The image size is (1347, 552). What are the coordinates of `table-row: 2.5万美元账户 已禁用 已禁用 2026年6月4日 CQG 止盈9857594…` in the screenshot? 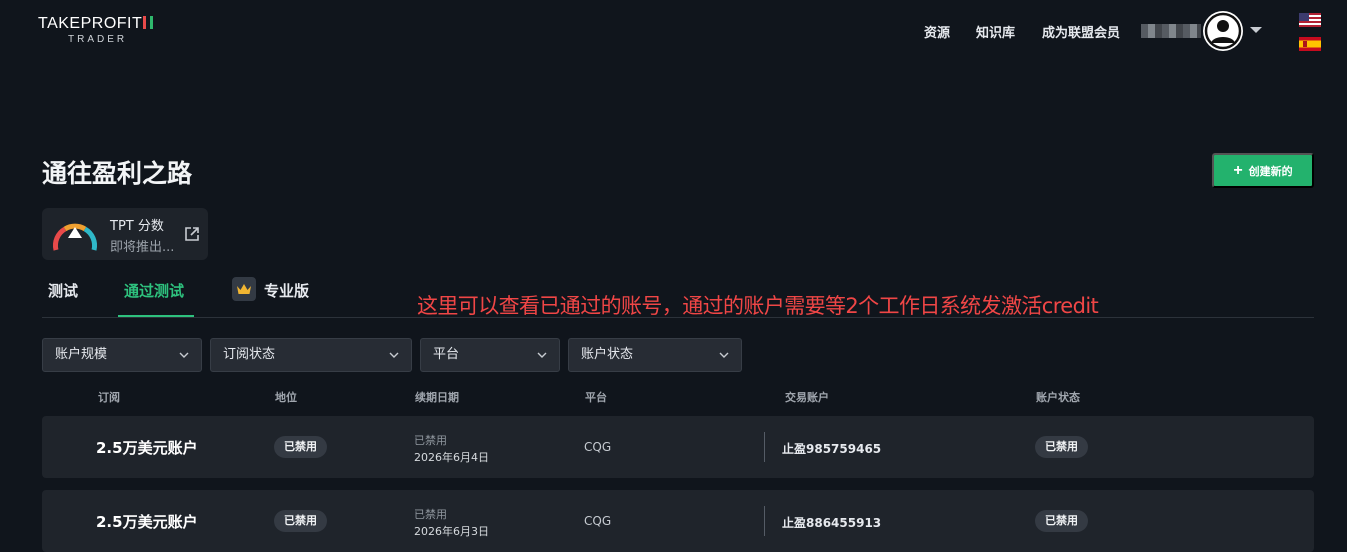 It's located at (678, 447).